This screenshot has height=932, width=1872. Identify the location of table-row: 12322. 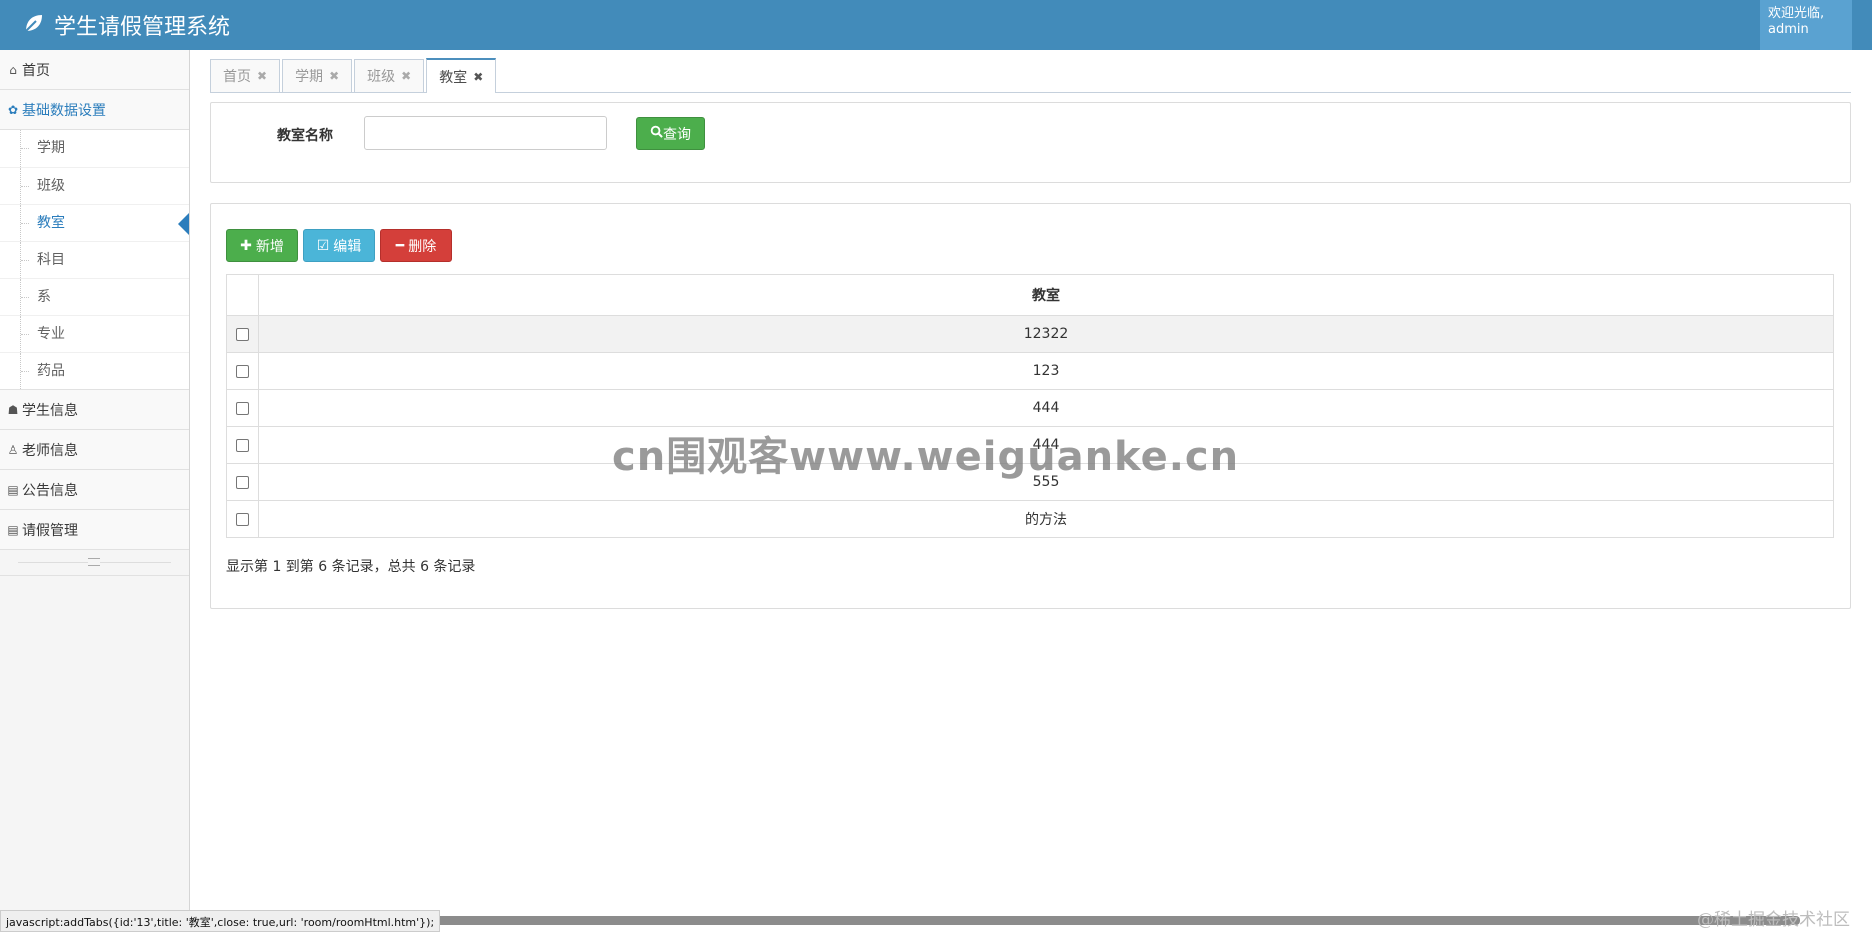
(1030, 334).